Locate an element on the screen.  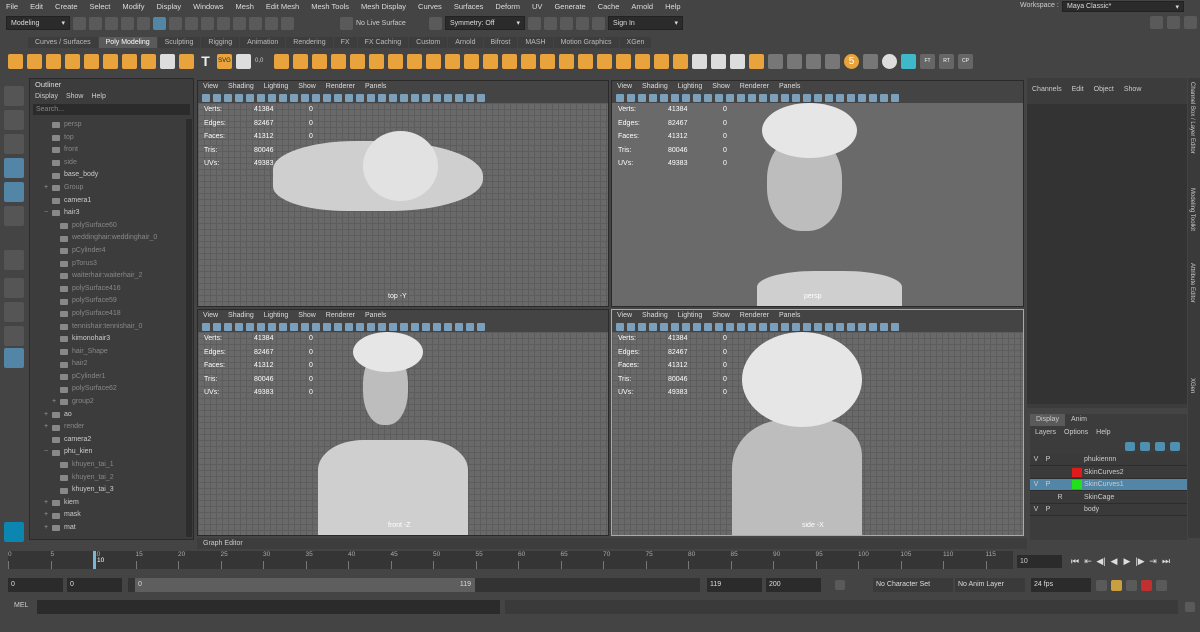
pen-icon is located at coordinates (775, 61).